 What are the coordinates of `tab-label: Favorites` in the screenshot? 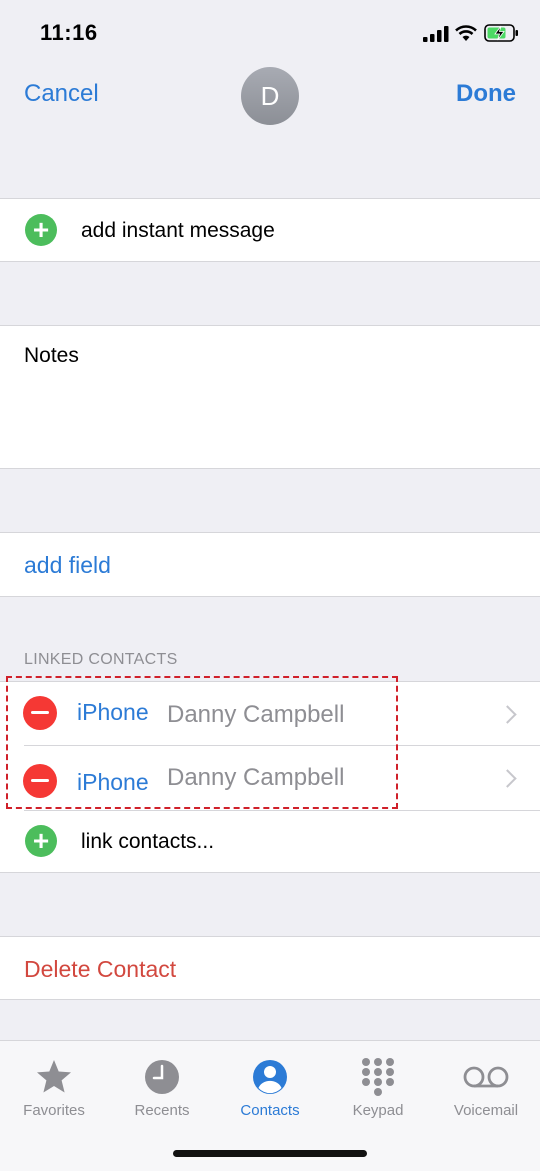 It's located at (54, 1110).